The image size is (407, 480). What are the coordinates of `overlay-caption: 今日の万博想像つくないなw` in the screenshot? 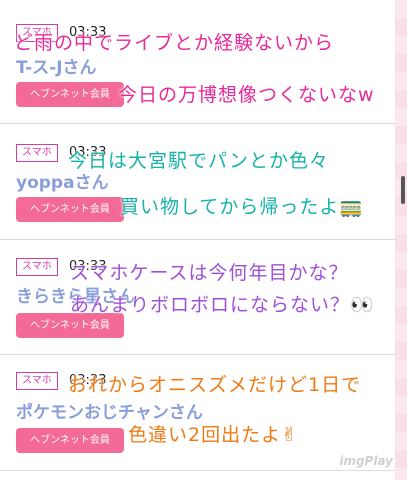 It's located at (246, 95).